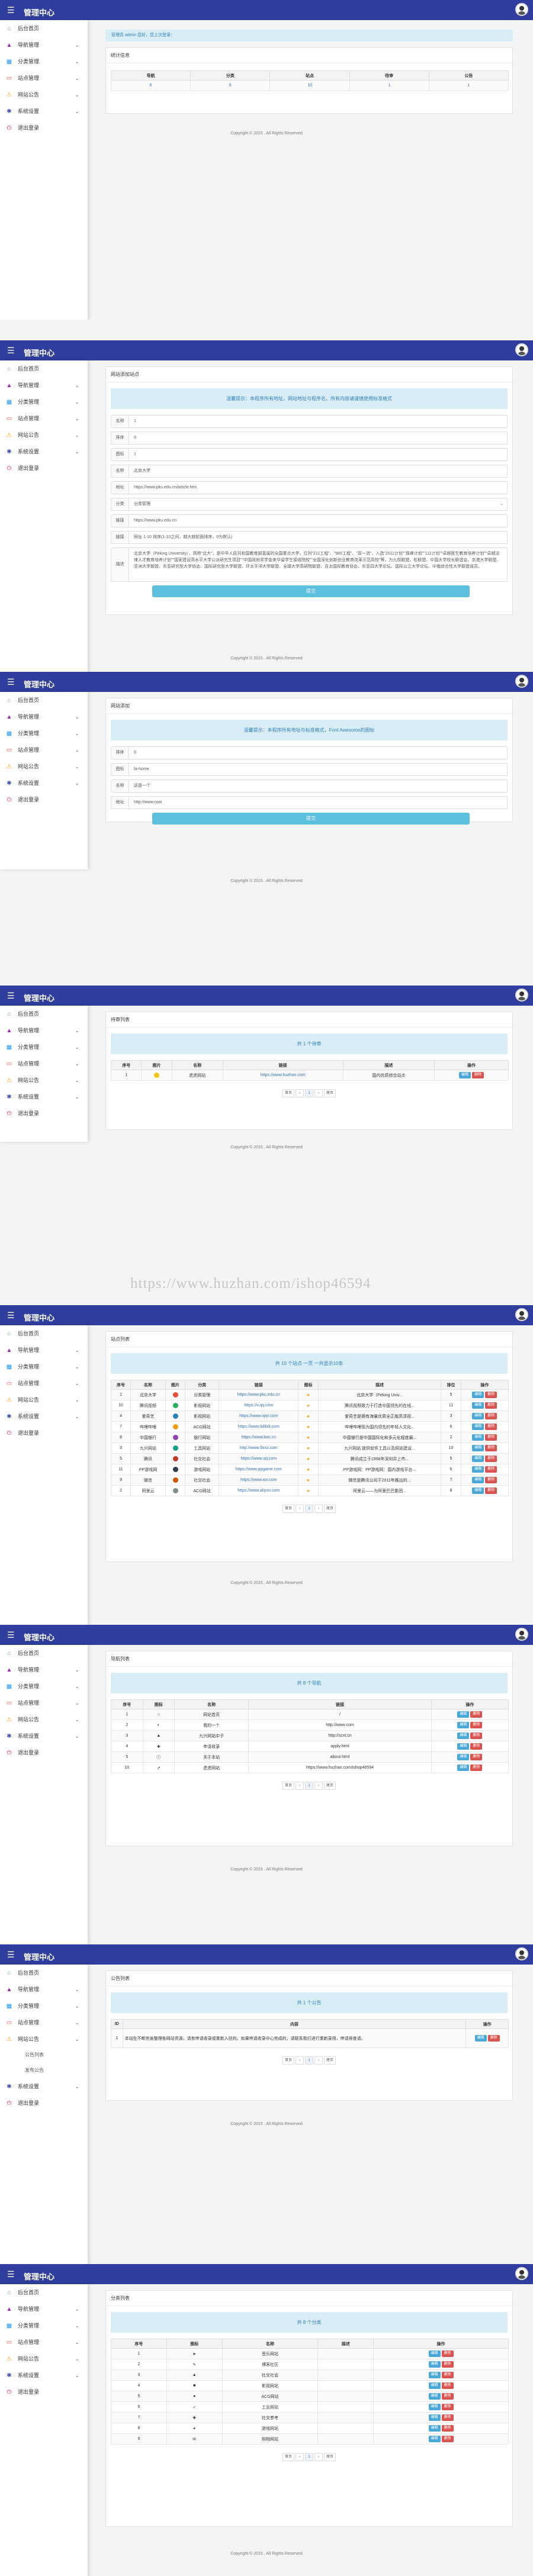 The height and width of the screenshot is (2576, 533). I want to click on stat-value: 6, so click(150, 85).